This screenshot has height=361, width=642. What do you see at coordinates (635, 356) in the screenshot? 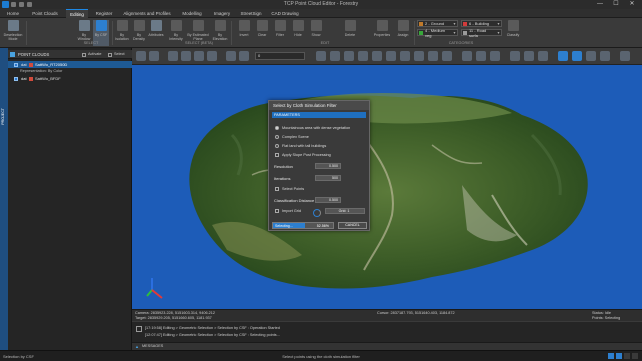
I see `layout-status-icon` at bounding box center [635, 356].